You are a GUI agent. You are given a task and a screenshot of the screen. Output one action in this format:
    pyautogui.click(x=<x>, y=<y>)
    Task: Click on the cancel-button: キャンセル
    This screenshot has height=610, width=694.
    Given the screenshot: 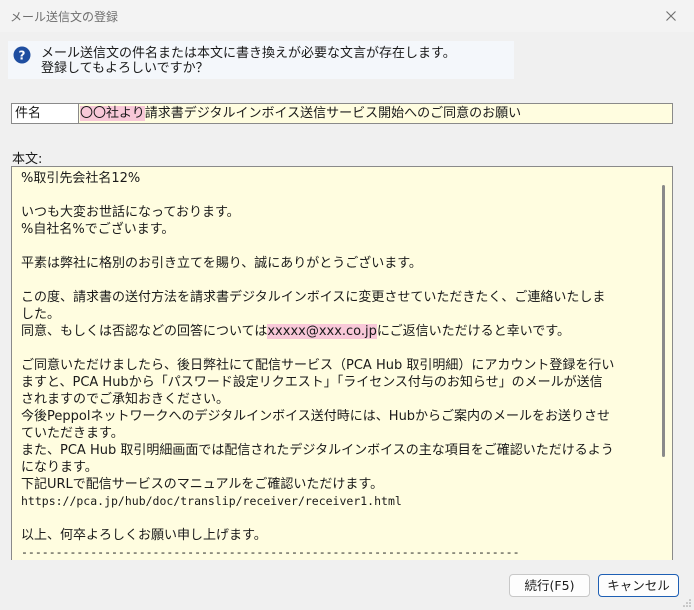 What is the action you would take?
    pyautogui.click(x=638, y=585)
    